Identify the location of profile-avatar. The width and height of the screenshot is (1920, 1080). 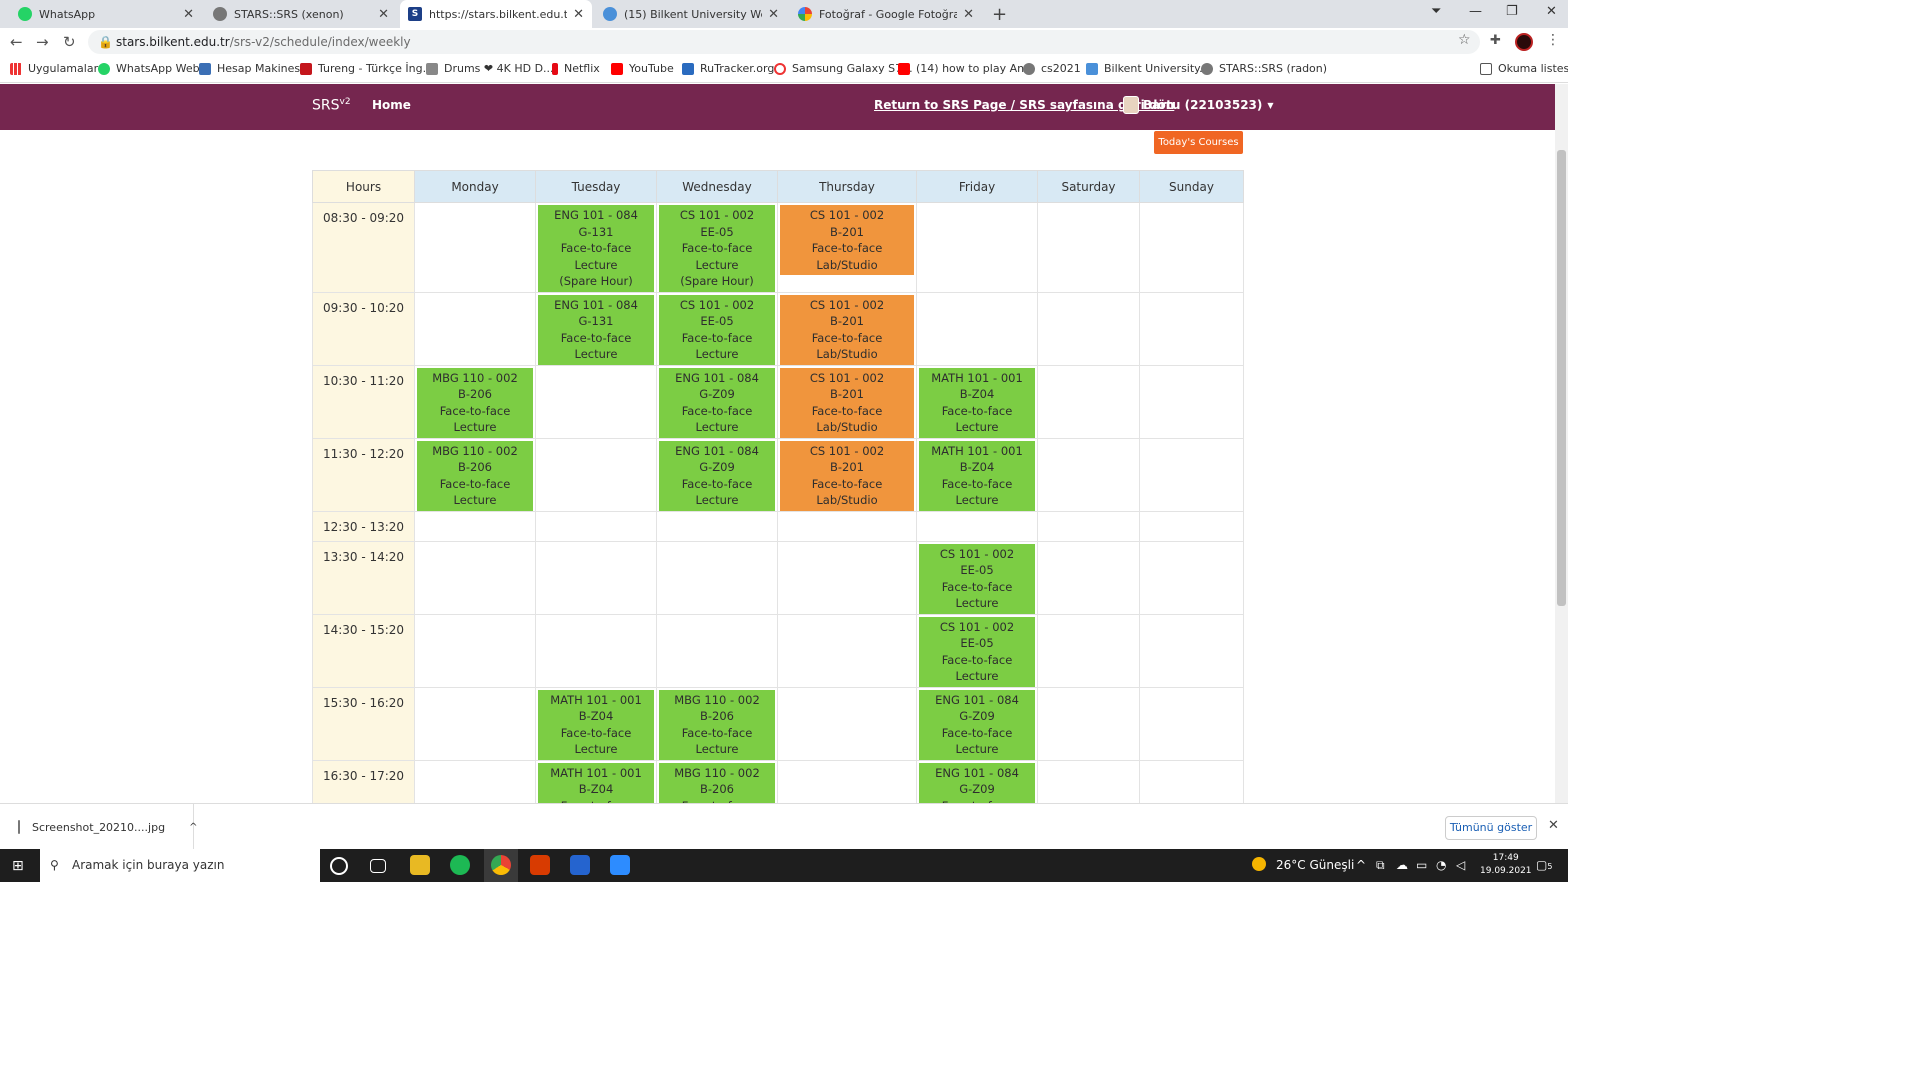
(1524, 42).